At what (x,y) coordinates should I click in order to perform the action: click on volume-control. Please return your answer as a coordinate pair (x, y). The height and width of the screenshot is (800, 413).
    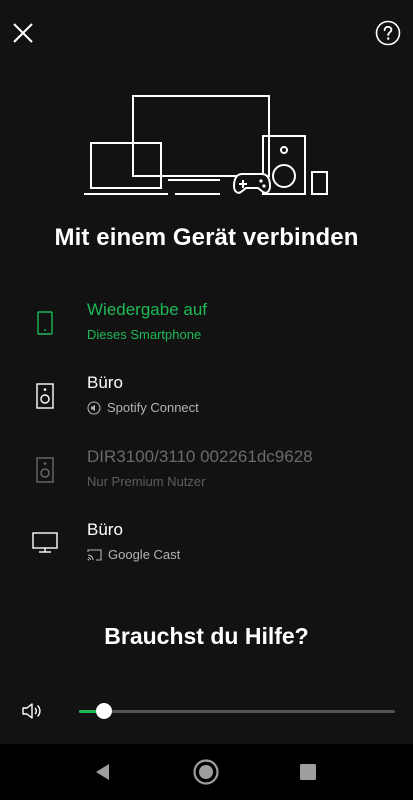
    Looking at the image, I should click on (206, 711).